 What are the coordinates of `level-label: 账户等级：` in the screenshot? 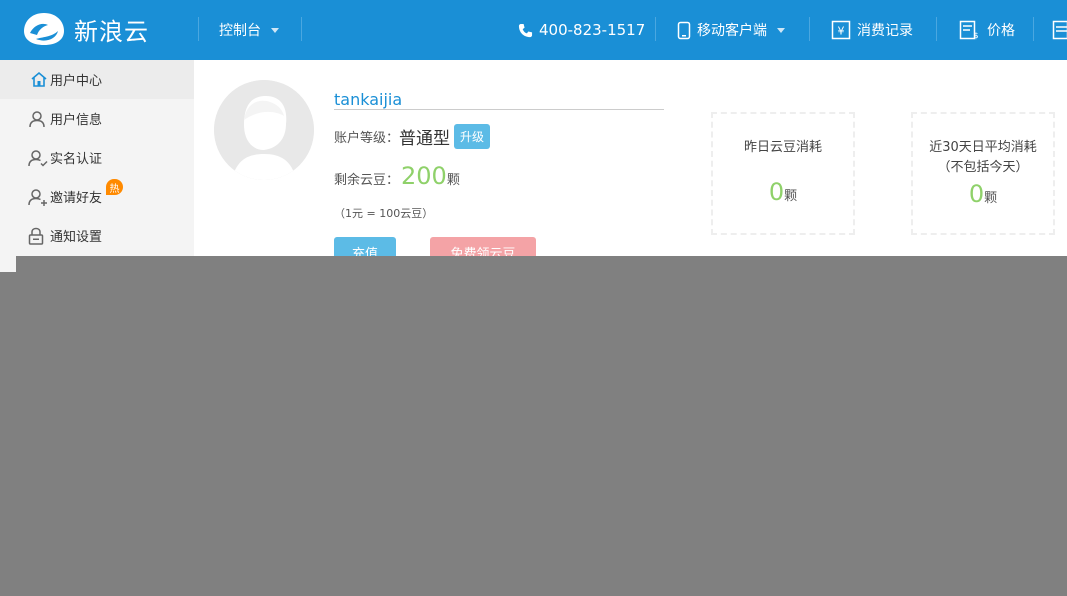 It's located at (367, 138).